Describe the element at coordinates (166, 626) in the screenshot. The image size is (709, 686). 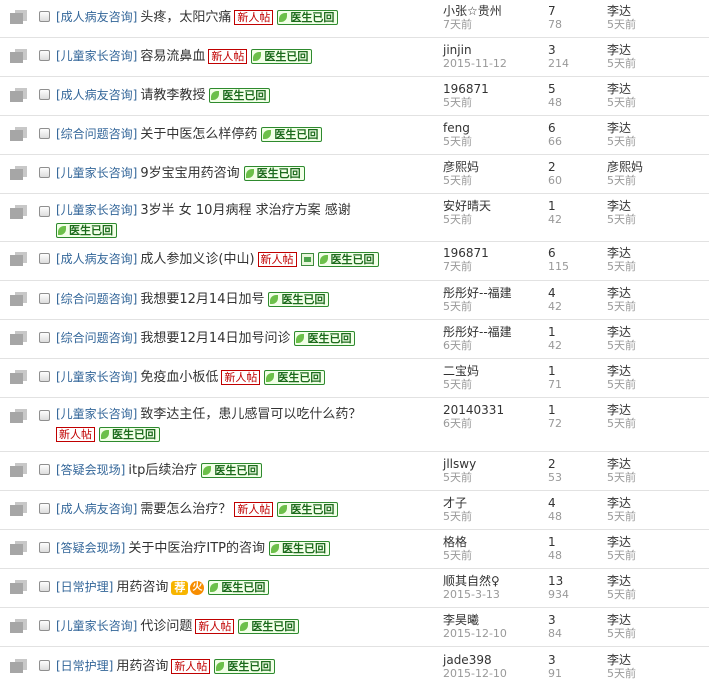
I see `thread-title-link: 代诊问题` at that location.